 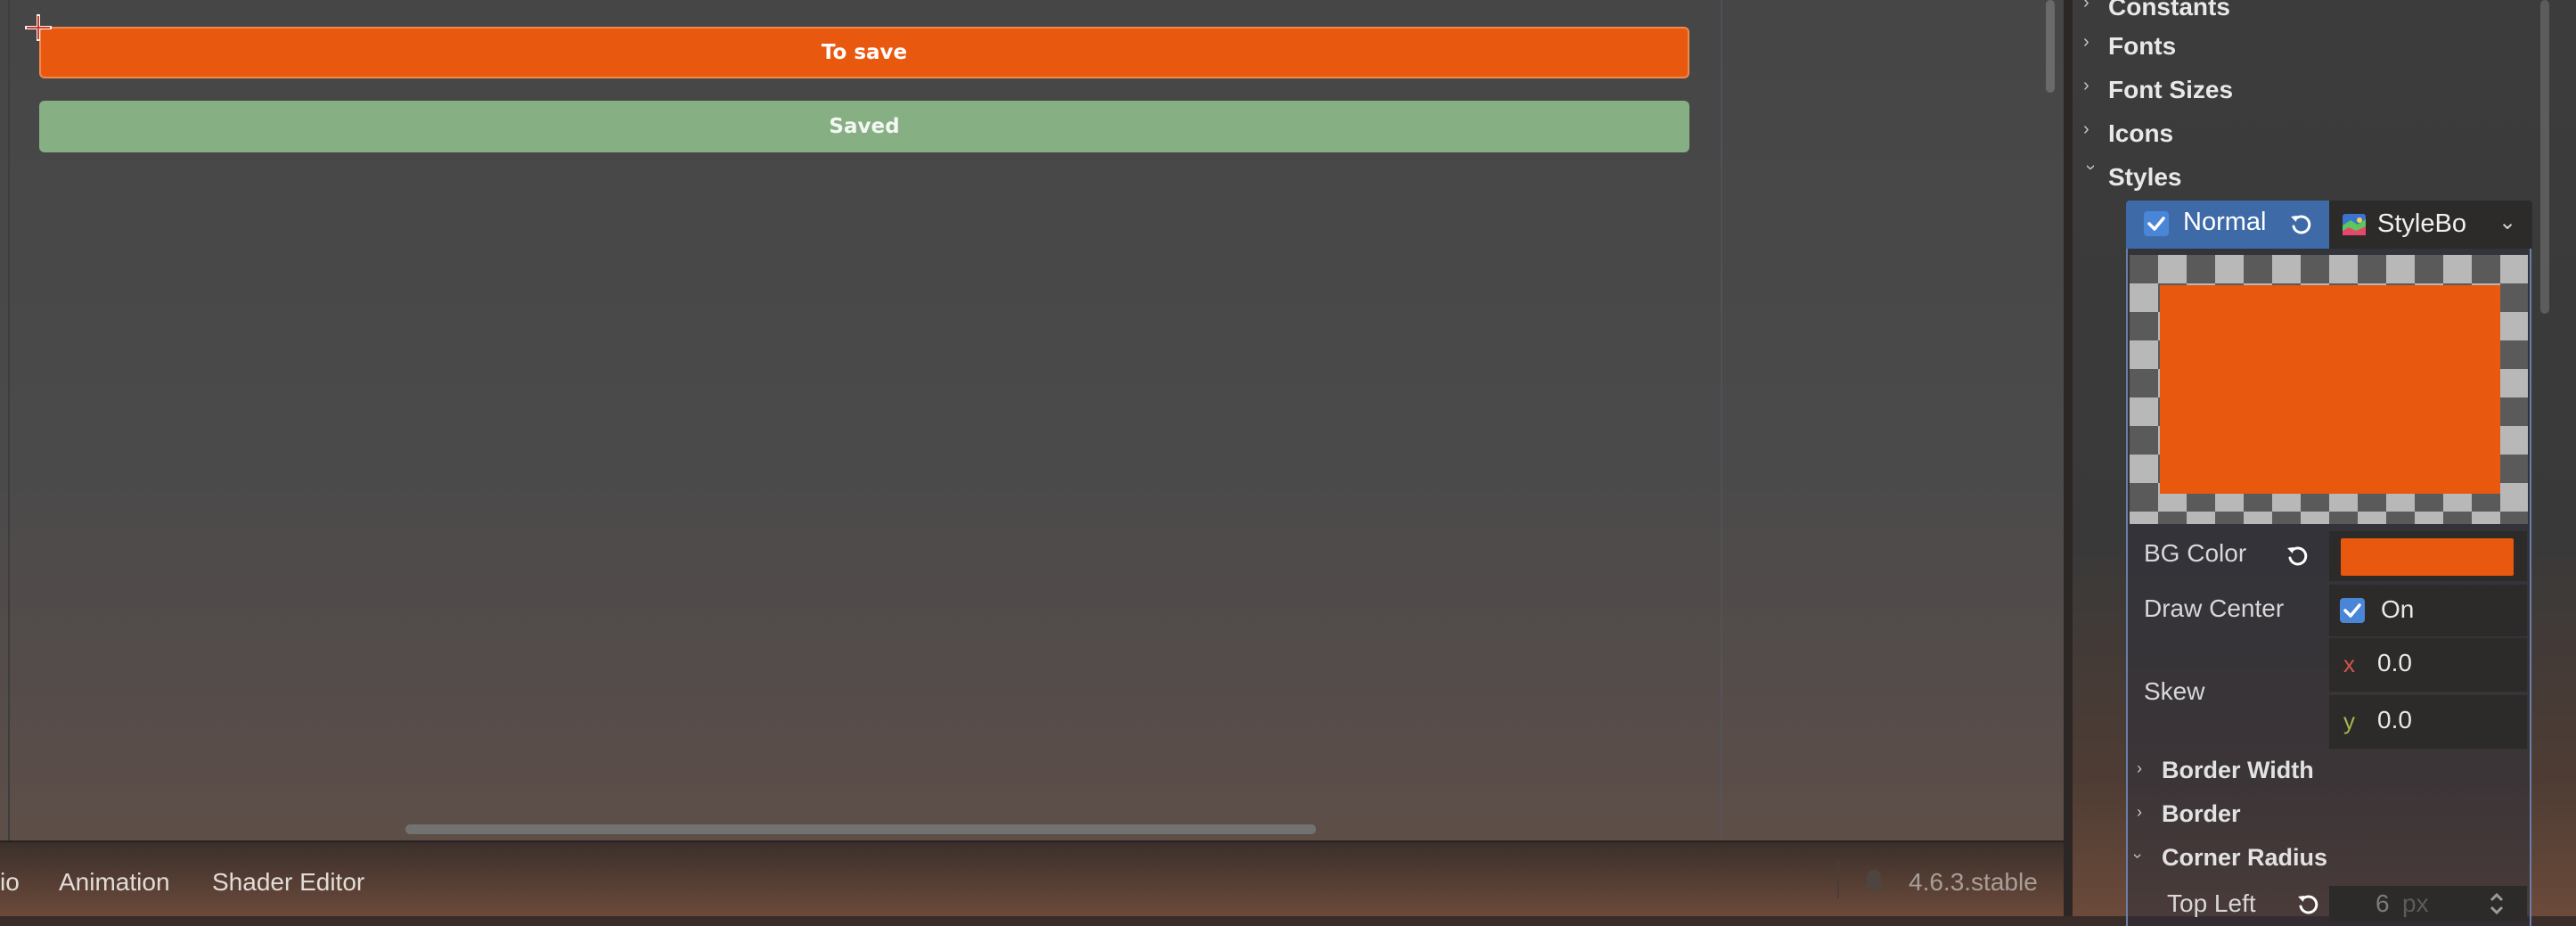 What do you see at coordinates (2354, 224) in the screenshot?
I see `stylebox-icon` at bounding box center [2354, 224].